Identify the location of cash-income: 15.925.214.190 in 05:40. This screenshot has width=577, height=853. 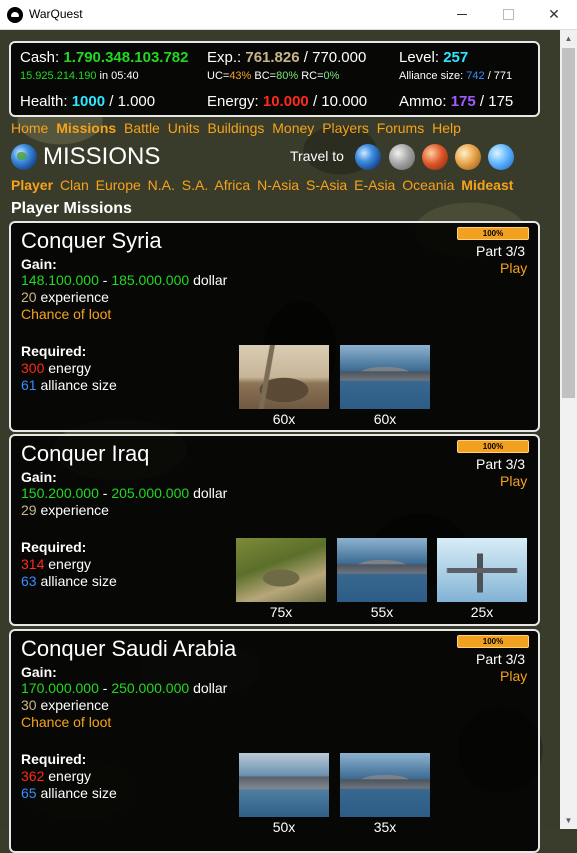
(79, 76).